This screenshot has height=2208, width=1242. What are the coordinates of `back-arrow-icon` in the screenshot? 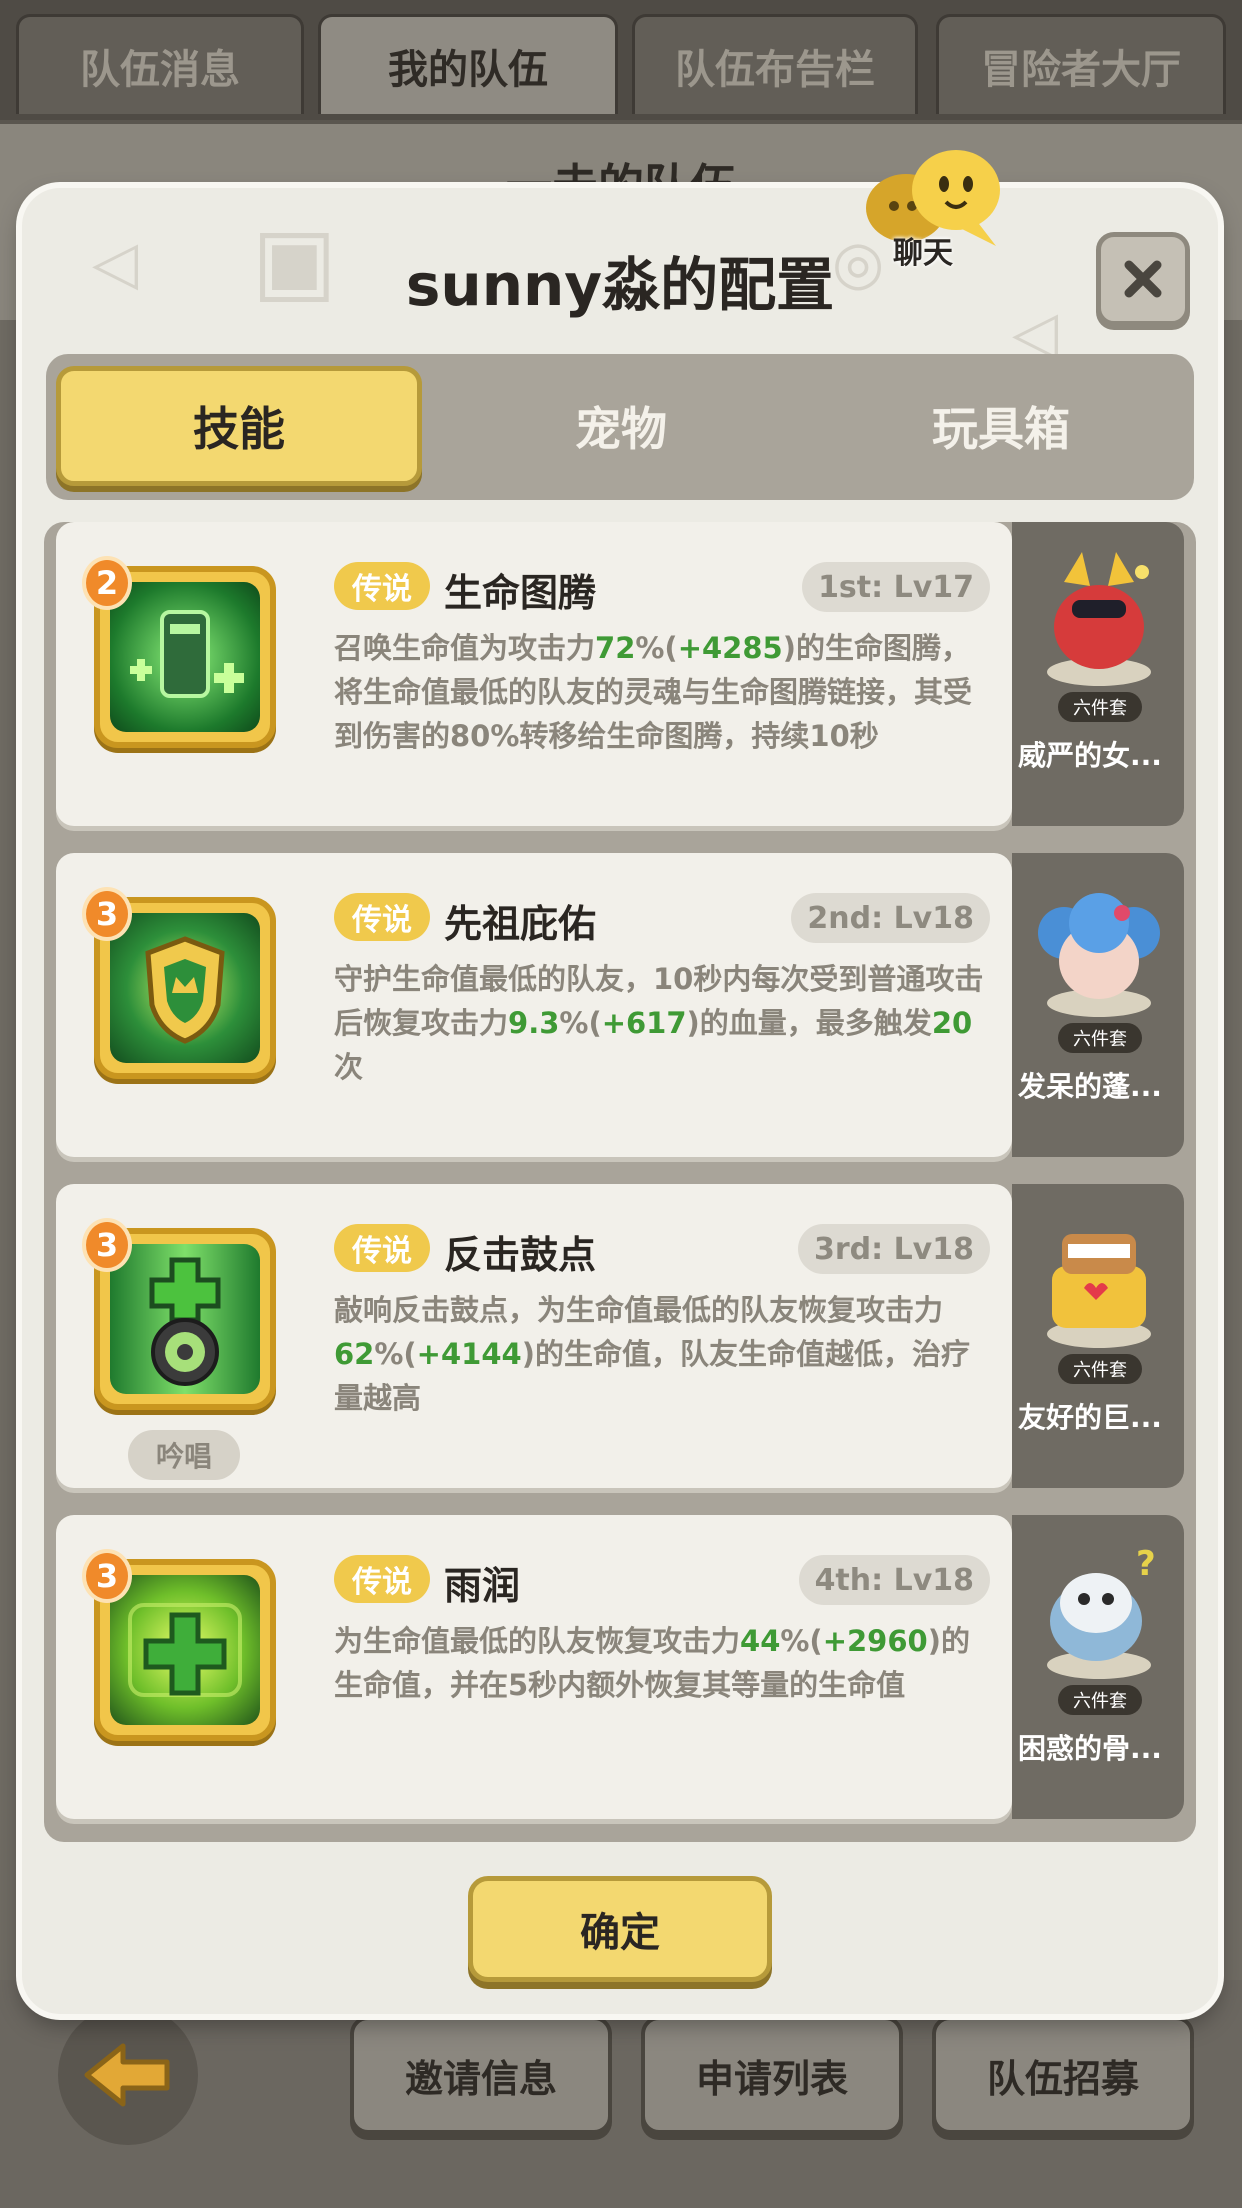 It's located at (127, 2075).